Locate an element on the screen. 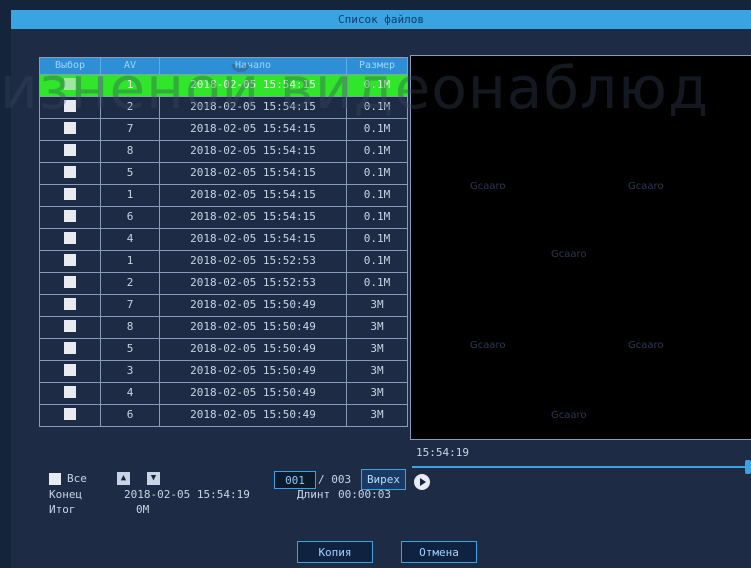 The image size is (751, 568). table-row: 6 2018-02-05 15:54:15 0.1M is located at coordinates (223, 217).